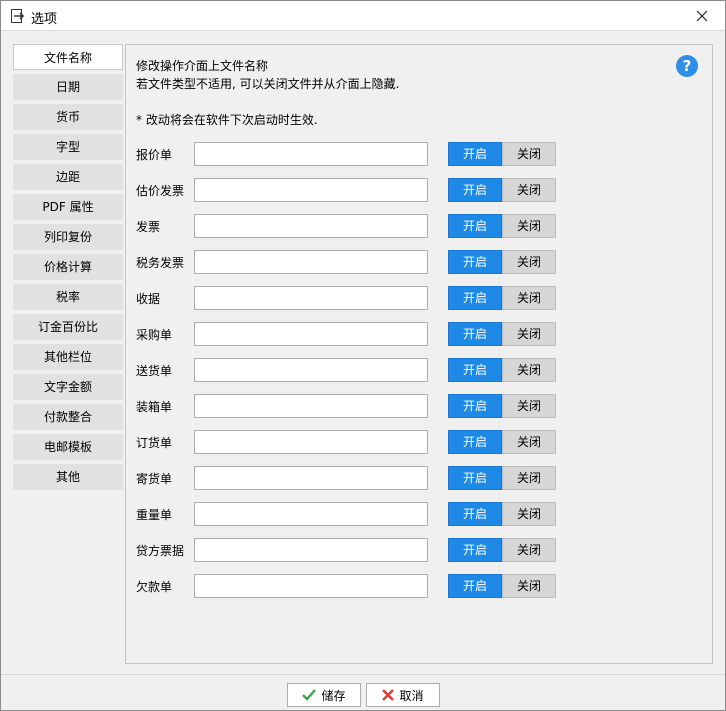 The height and width of the screenshot is (711, 726). I want to click on doc-row-quotation: 报价单 开启 关闭, so click(351, 154).